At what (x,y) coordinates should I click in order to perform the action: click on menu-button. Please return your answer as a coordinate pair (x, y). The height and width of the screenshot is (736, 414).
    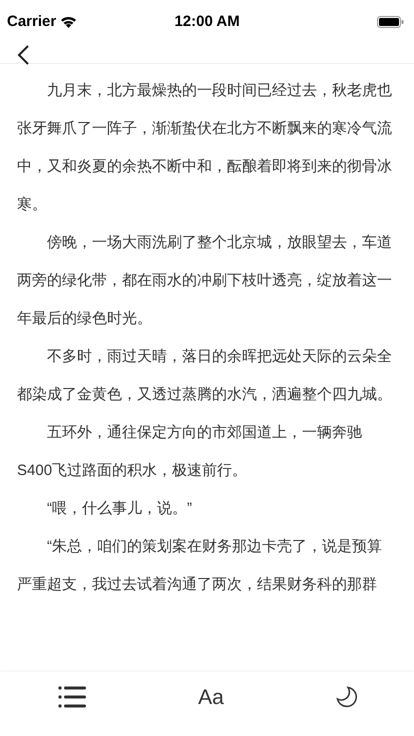
    Looking at the image, I should click on (72, 697).